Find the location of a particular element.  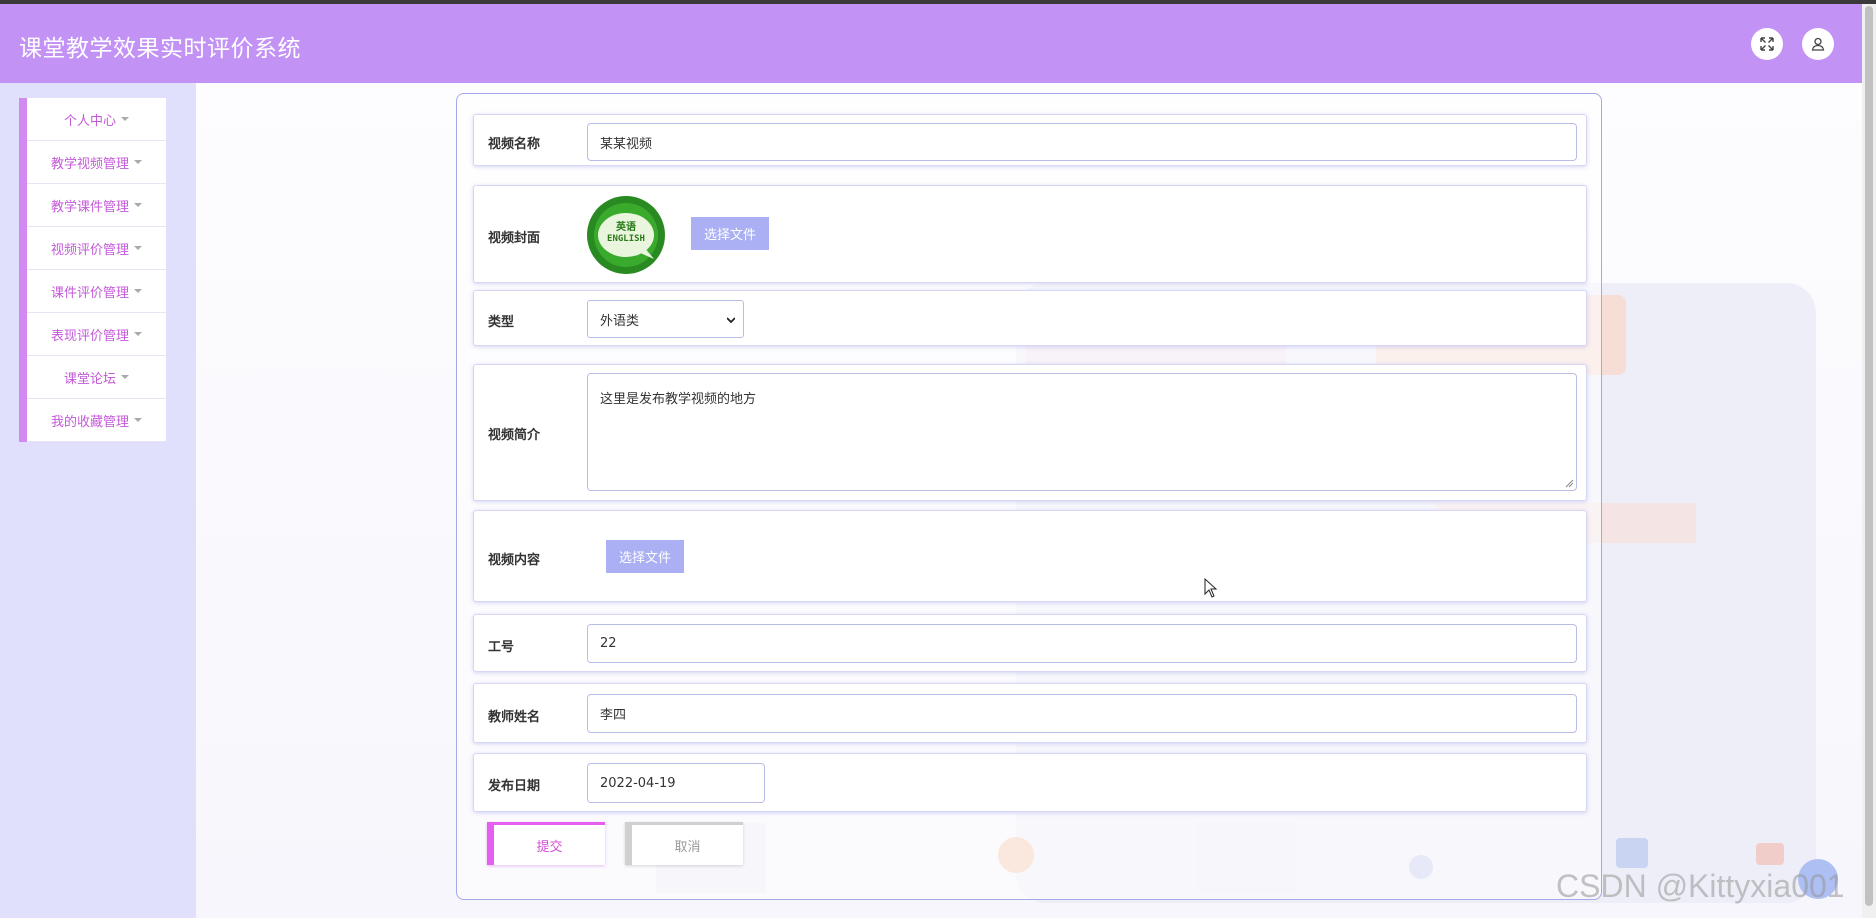

video-cover-image: 英语 ENGLISH is located at coordinates (626, 235).